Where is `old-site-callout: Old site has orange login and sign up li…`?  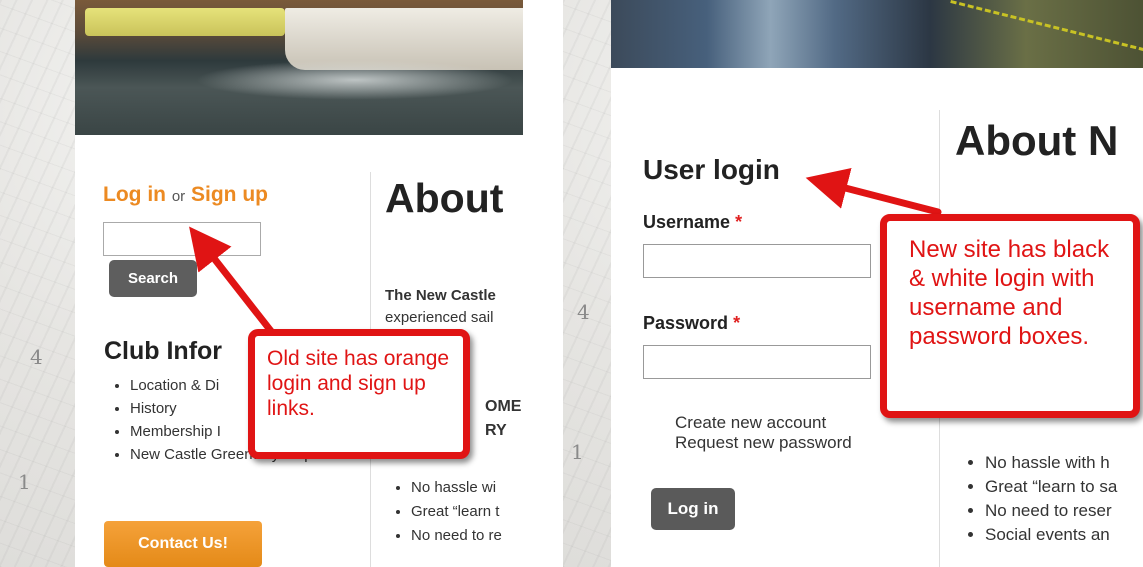
old-site-callout: Old site has orange login and sign up li… is located at coordinates (359, 394).